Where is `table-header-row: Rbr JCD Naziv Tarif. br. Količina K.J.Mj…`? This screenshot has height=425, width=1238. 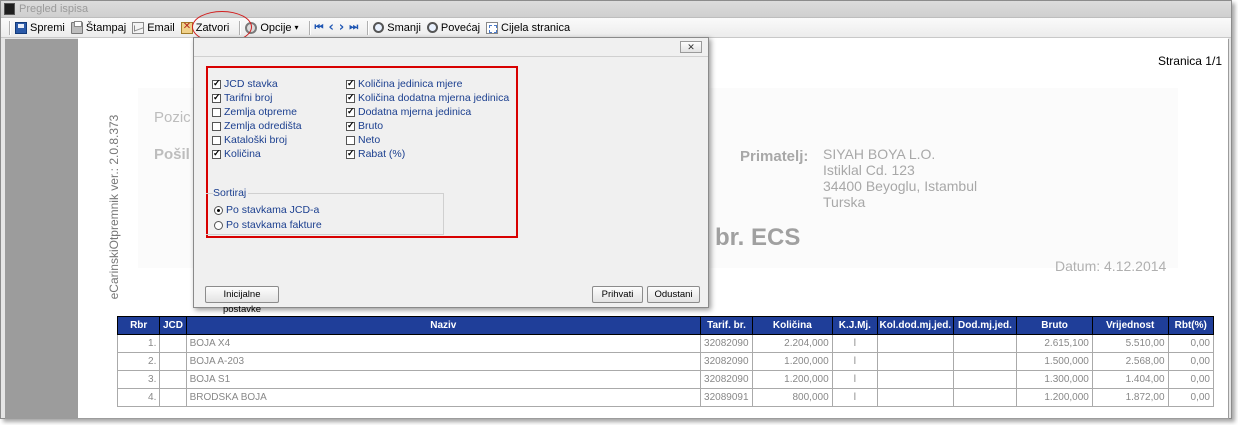 table-header-row: Rbr JCD Naziv Tarif. br. Količina K.J.Mj… is located at coordinates (665, 325).